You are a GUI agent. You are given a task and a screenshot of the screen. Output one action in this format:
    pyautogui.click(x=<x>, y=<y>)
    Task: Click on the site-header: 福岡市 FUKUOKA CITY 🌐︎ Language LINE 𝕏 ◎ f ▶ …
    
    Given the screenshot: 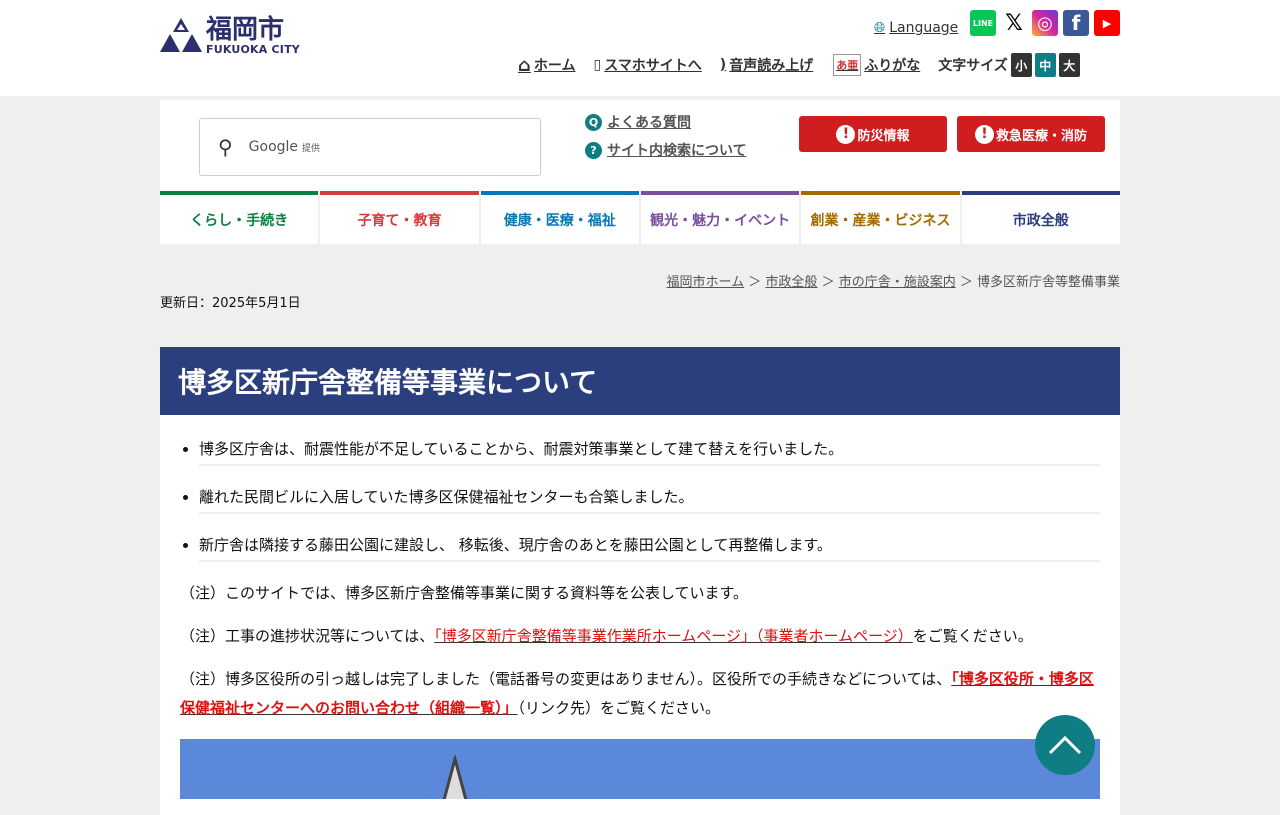 What is the action you would take?
    pyautogui.click(x=640, y=48)
    